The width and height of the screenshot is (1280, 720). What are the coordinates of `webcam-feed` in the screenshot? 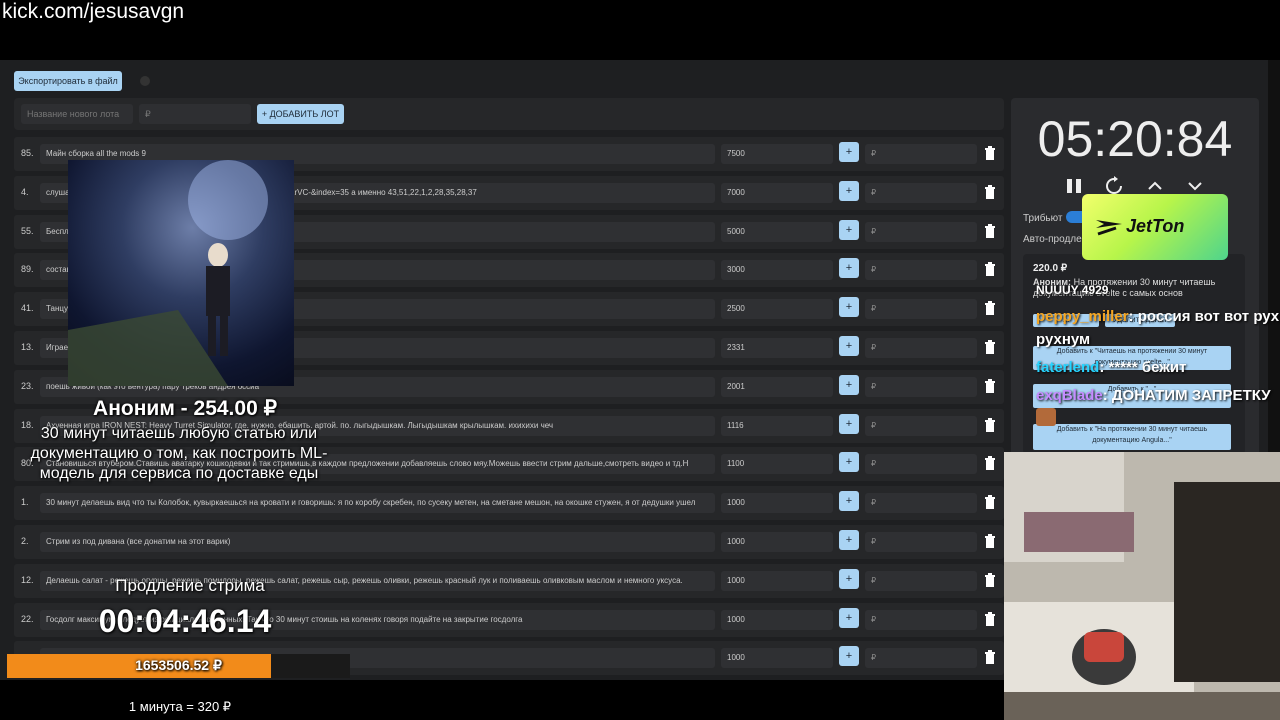 It's located at (1142, 586).